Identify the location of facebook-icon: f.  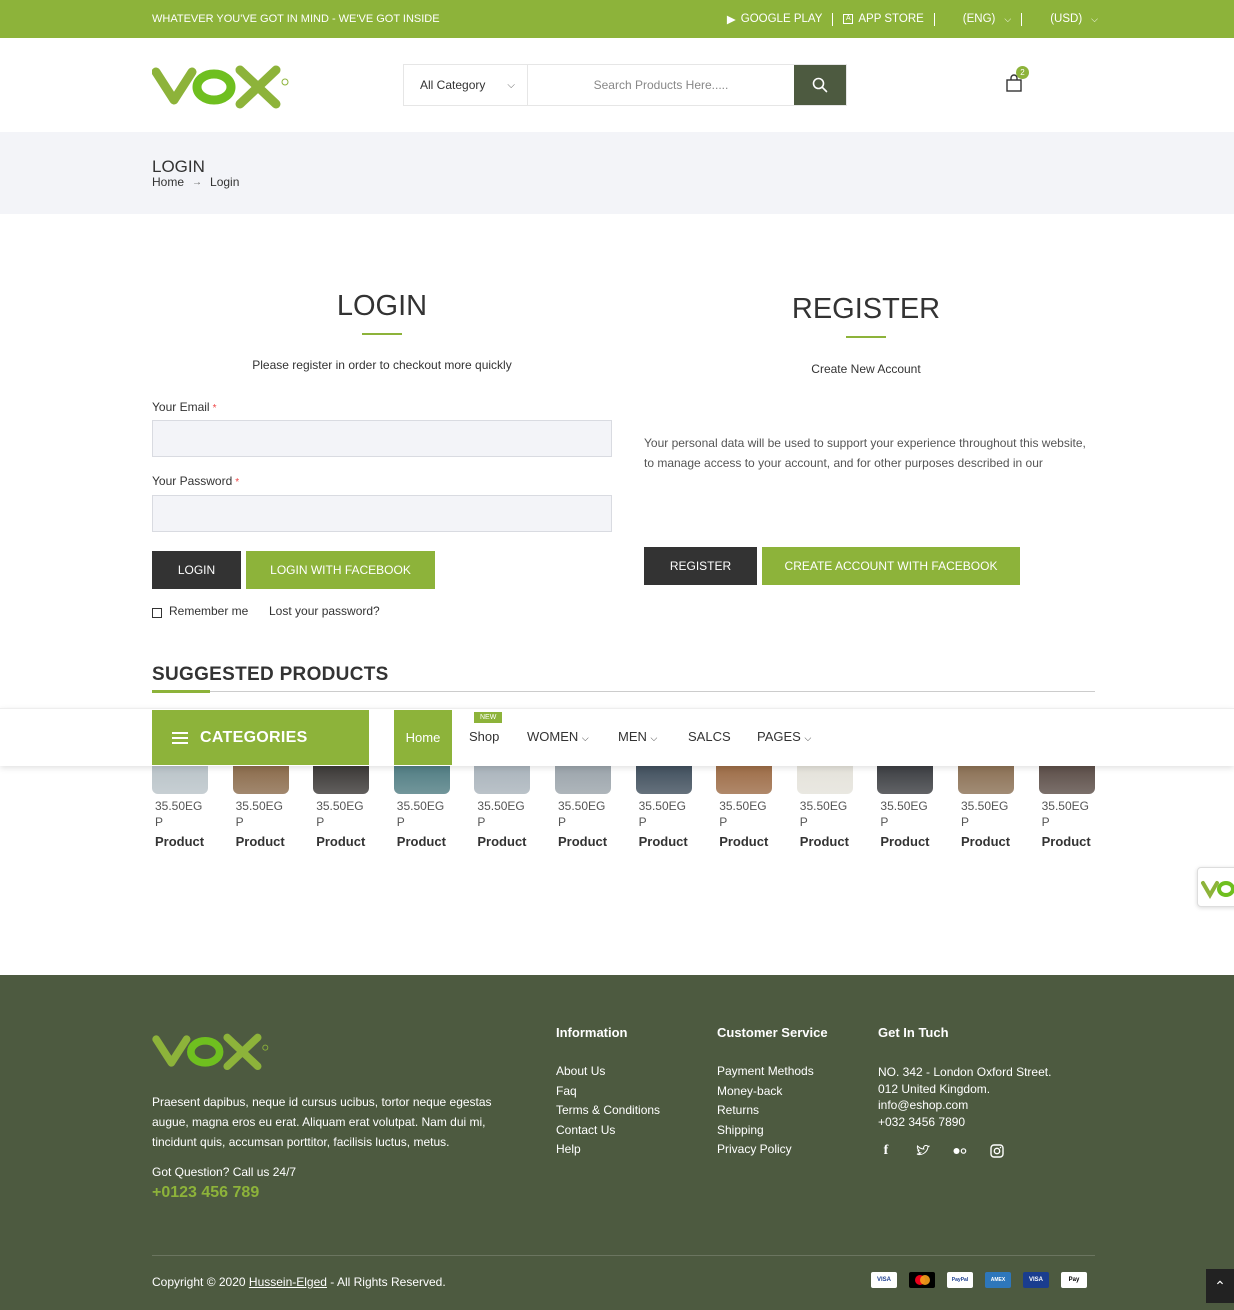
(886, 1151).